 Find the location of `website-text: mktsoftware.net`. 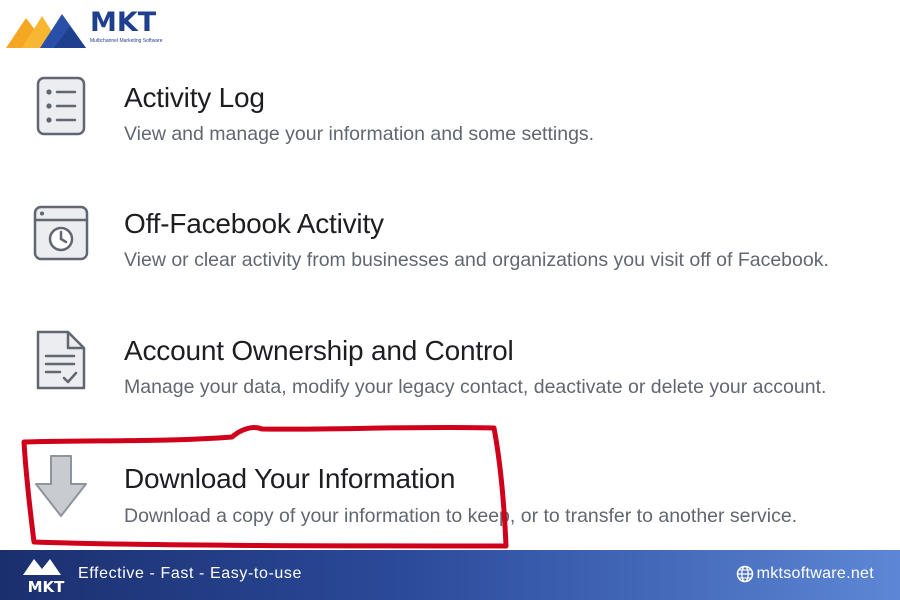

website-text: mktsoftware.net is located at coordinates (815, 573).